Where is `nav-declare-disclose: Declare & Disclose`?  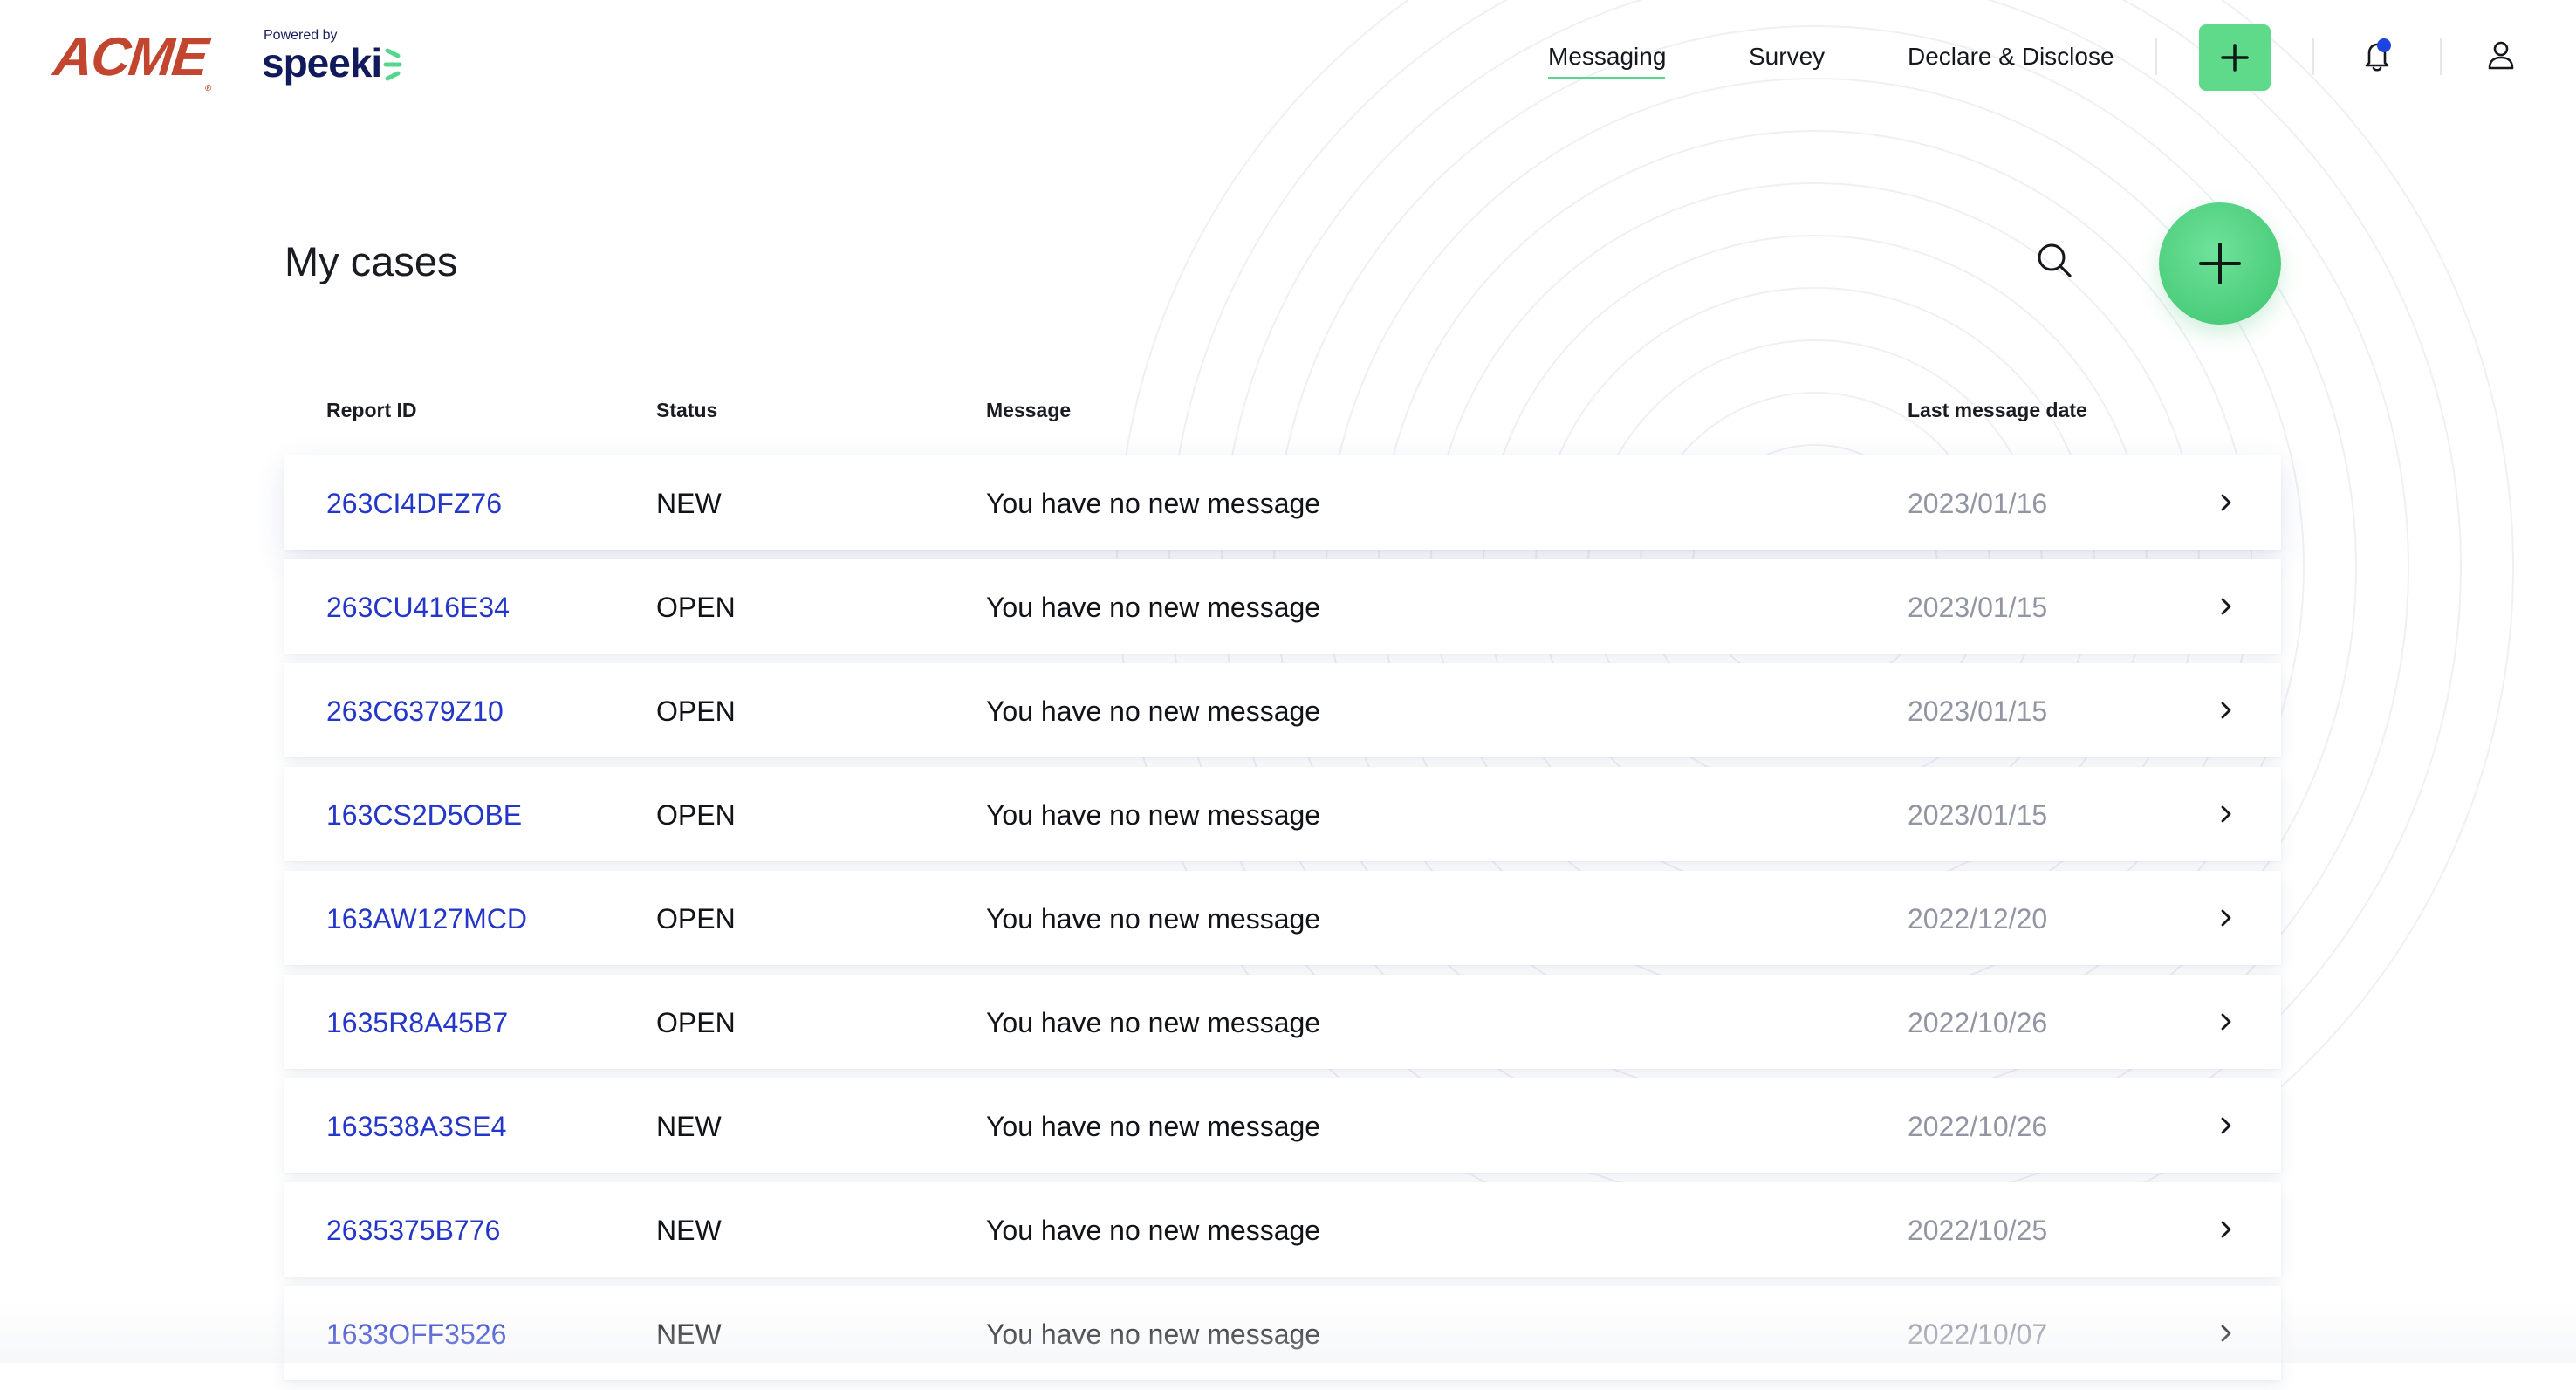 nav-declare-disclose: Declare & Disclose is located at coordinates (2011, 57).